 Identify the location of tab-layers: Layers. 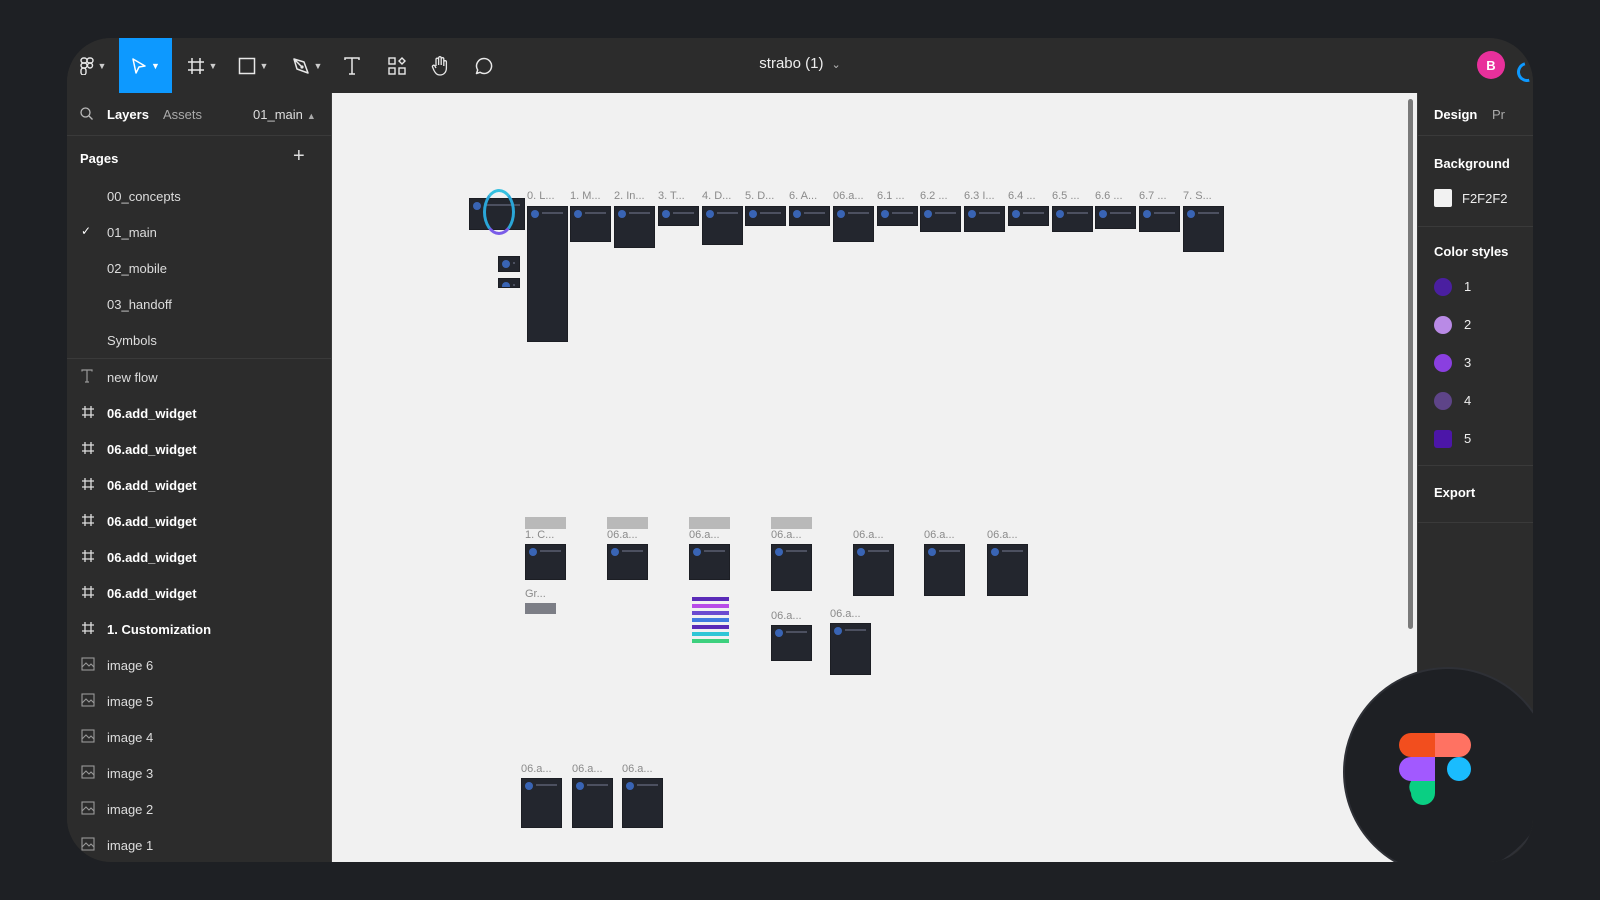
(128, 114).